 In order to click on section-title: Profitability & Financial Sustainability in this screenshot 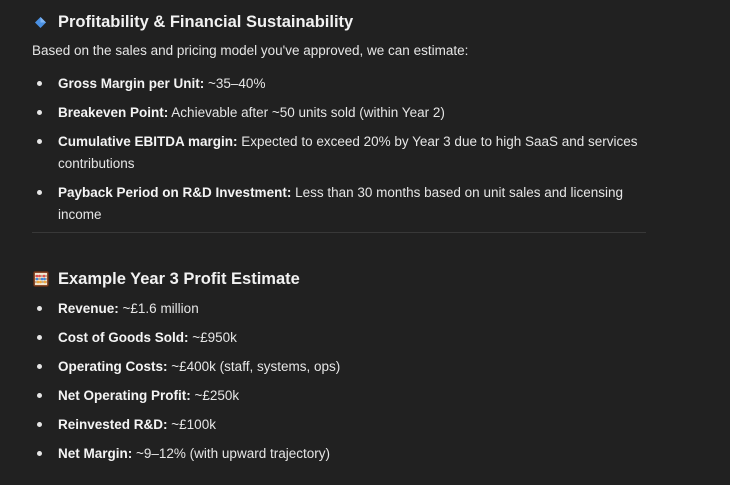, I will do `click(206, 21)`.